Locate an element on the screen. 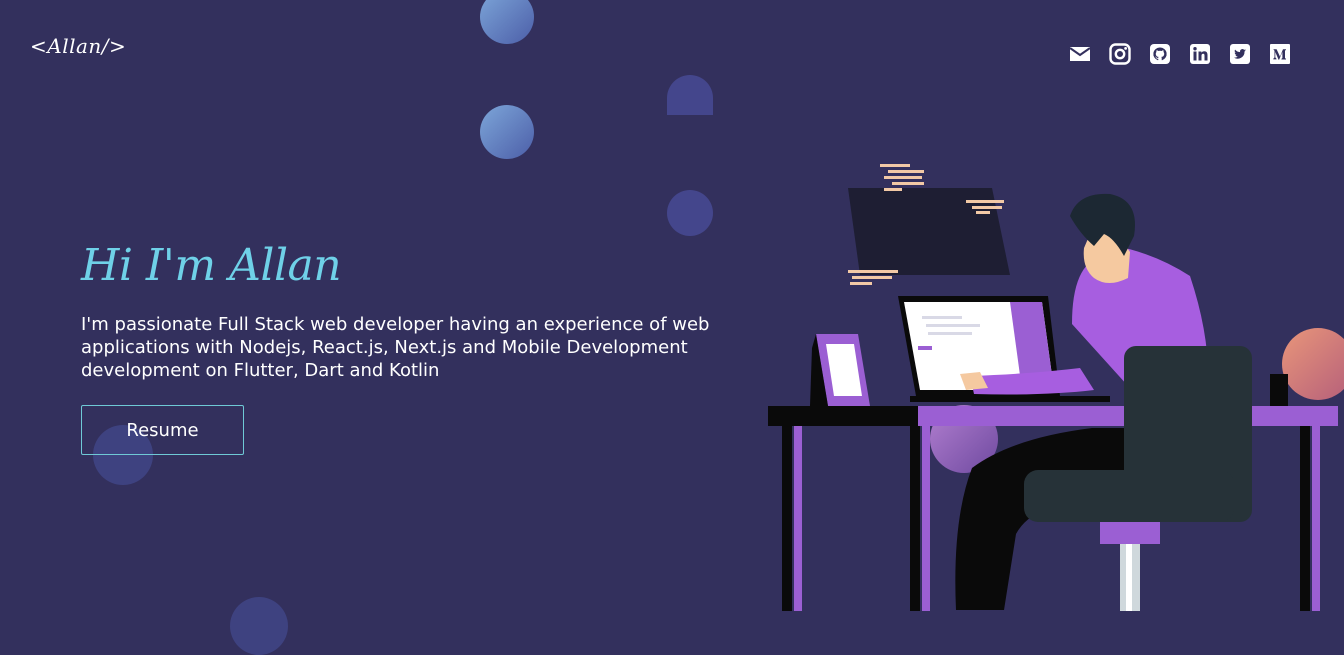 This screenshot has height=655, width=1344. photo-frame is located at coordinates (840, 370).